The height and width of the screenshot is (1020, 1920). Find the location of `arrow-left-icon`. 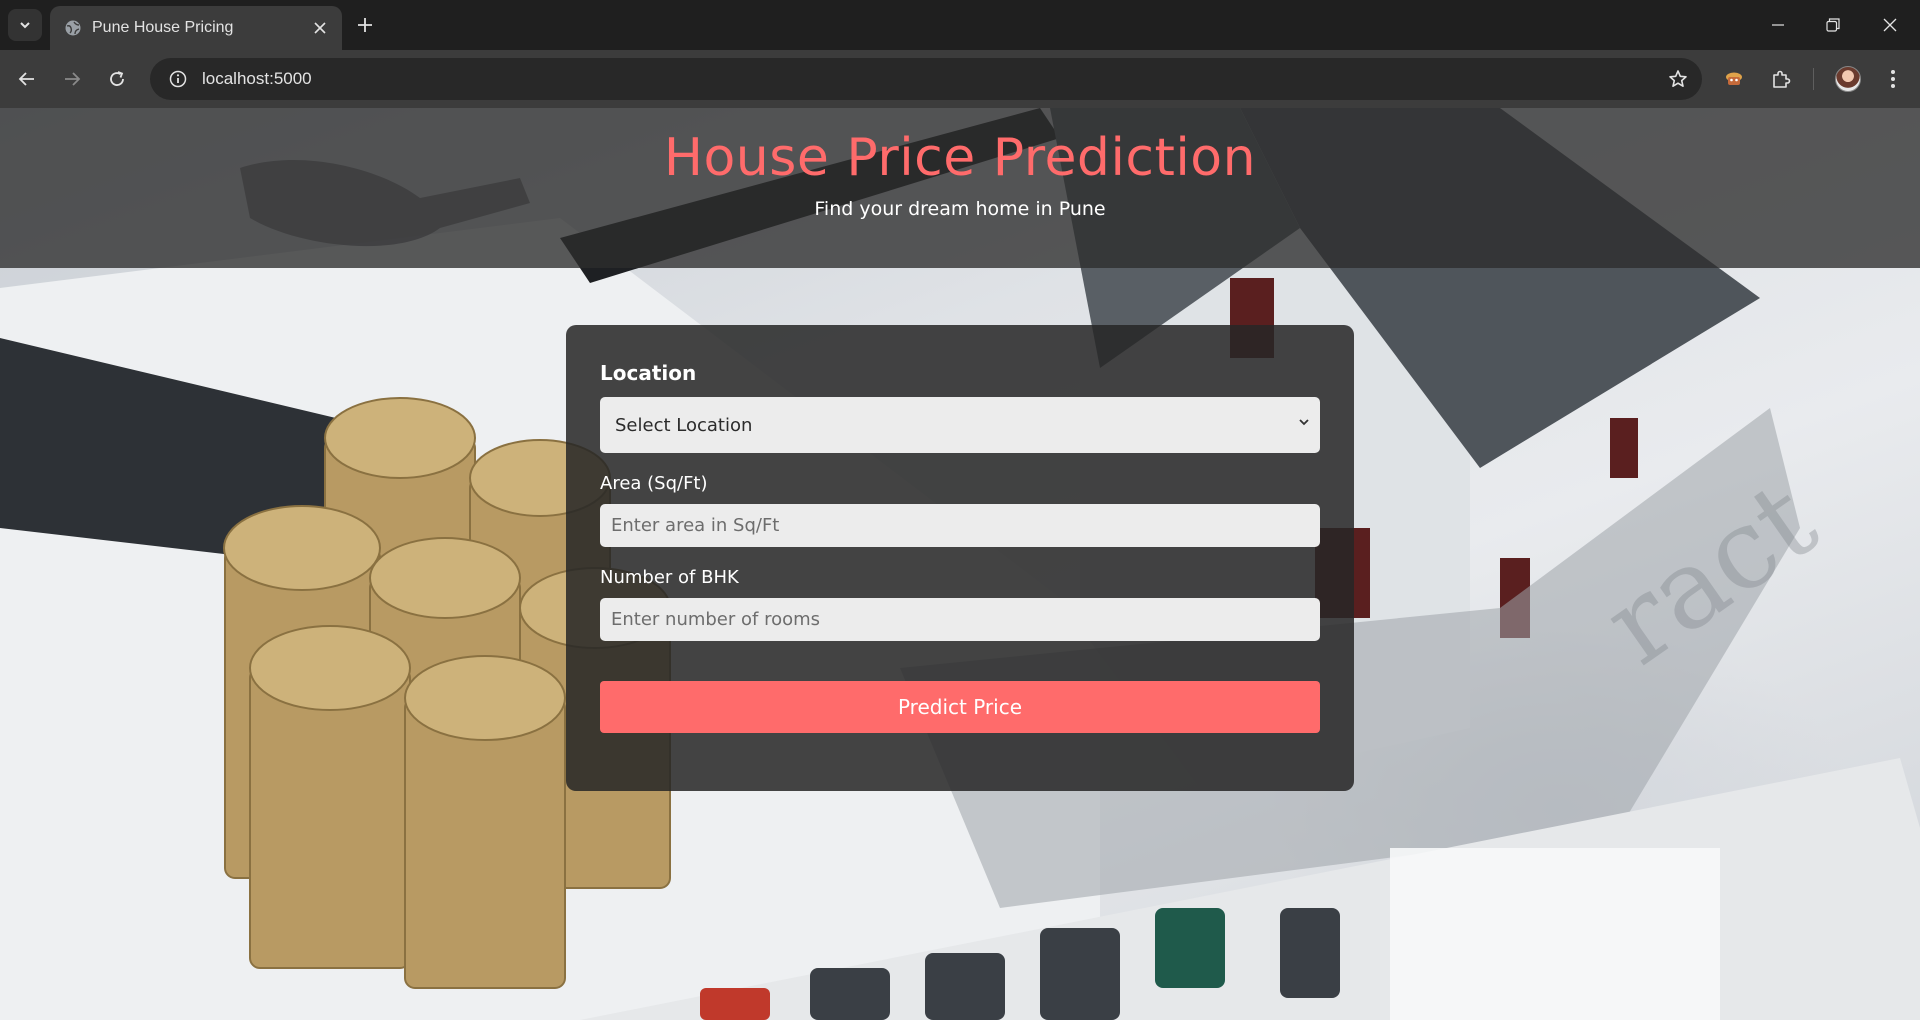

arrow-left-icon is located at coordinates (26, 79).